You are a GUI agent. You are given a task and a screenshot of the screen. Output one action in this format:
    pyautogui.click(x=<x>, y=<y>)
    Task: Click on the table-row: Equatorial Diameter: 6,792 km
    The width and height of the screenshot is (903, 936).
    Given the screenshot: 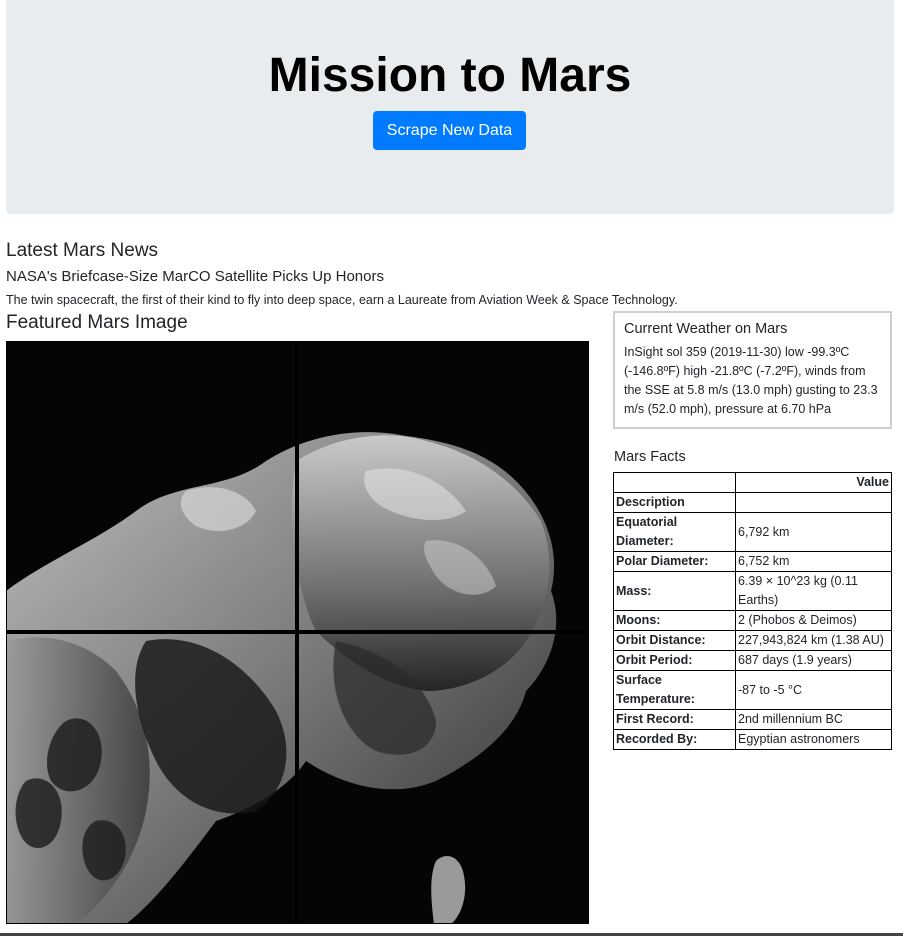 What is the action you would take?
    pyautogui.click(x=752, y=532)
    